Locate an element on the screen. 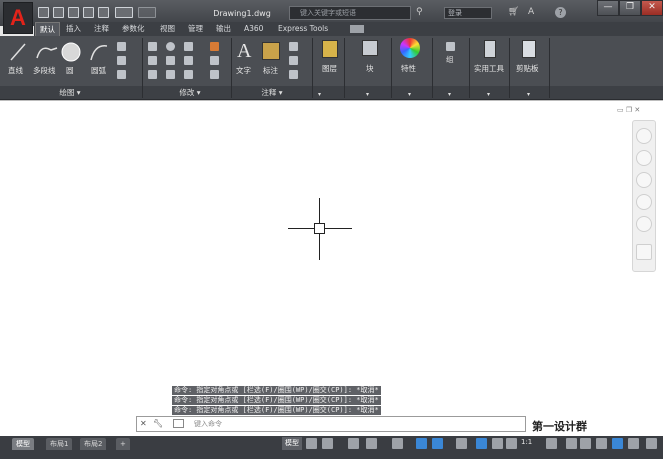 The height and width of the screenshot is (459, 663). binoculars-icon: ⚲ is located at coordinates (422, 13).